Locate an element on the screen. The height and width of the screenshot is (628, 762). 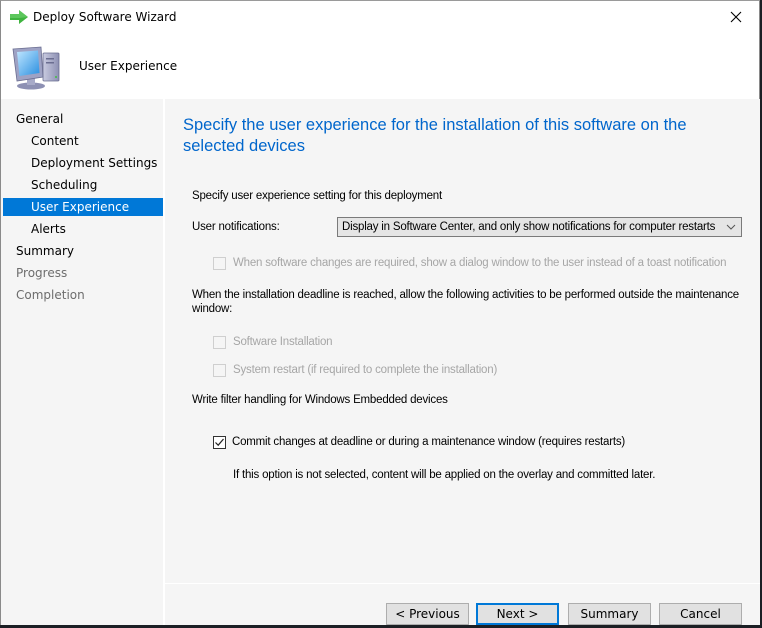
nav-item-scheduling: Scheduling is located at coordinates (83, 185).